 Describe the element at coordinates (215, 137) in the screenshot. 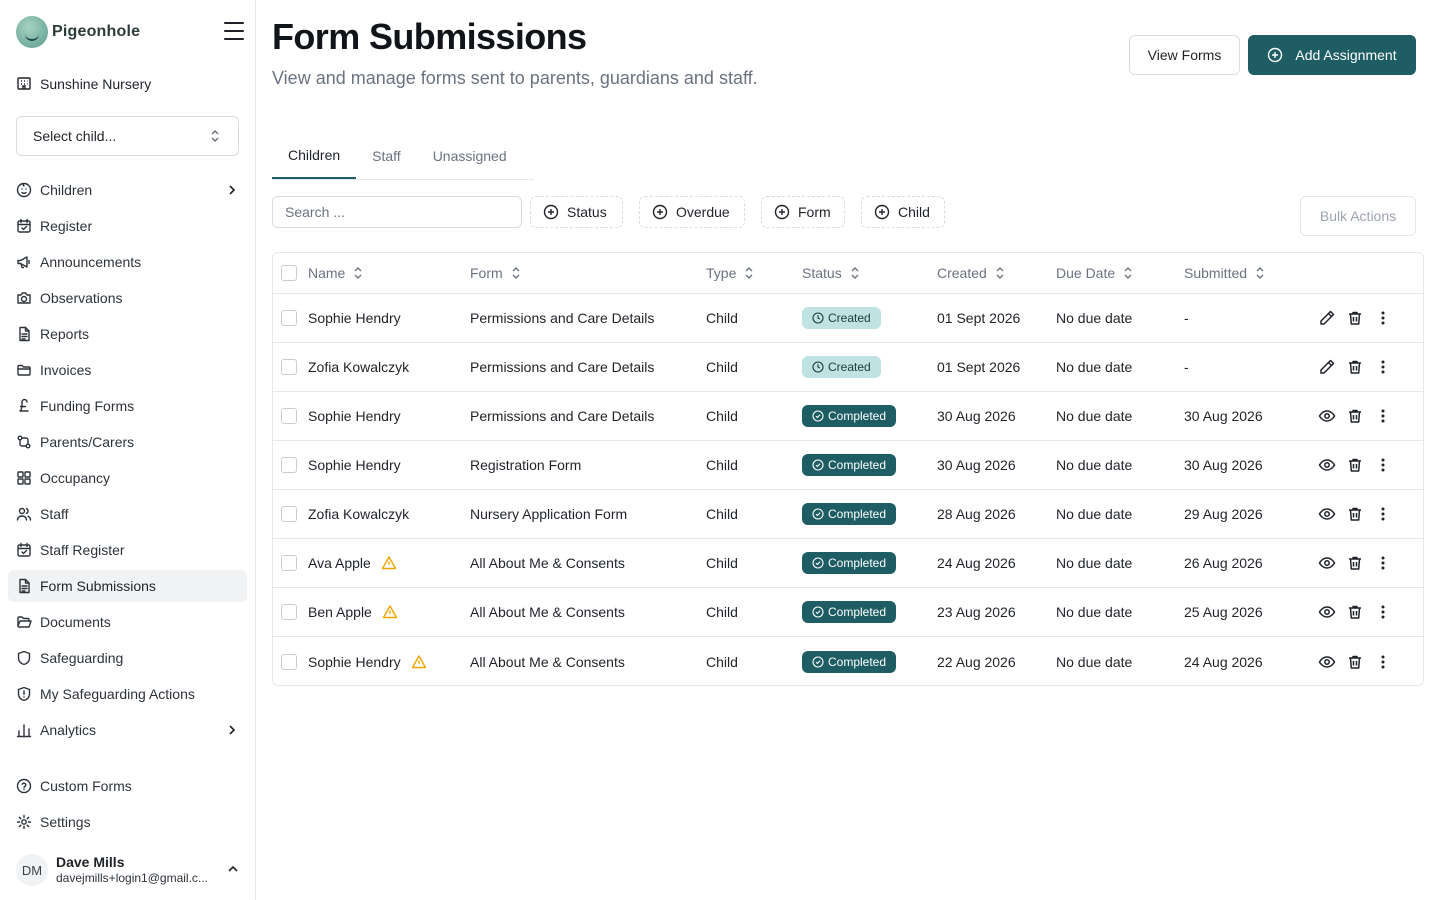

I see `chevrons-up-down-icon` at that location.